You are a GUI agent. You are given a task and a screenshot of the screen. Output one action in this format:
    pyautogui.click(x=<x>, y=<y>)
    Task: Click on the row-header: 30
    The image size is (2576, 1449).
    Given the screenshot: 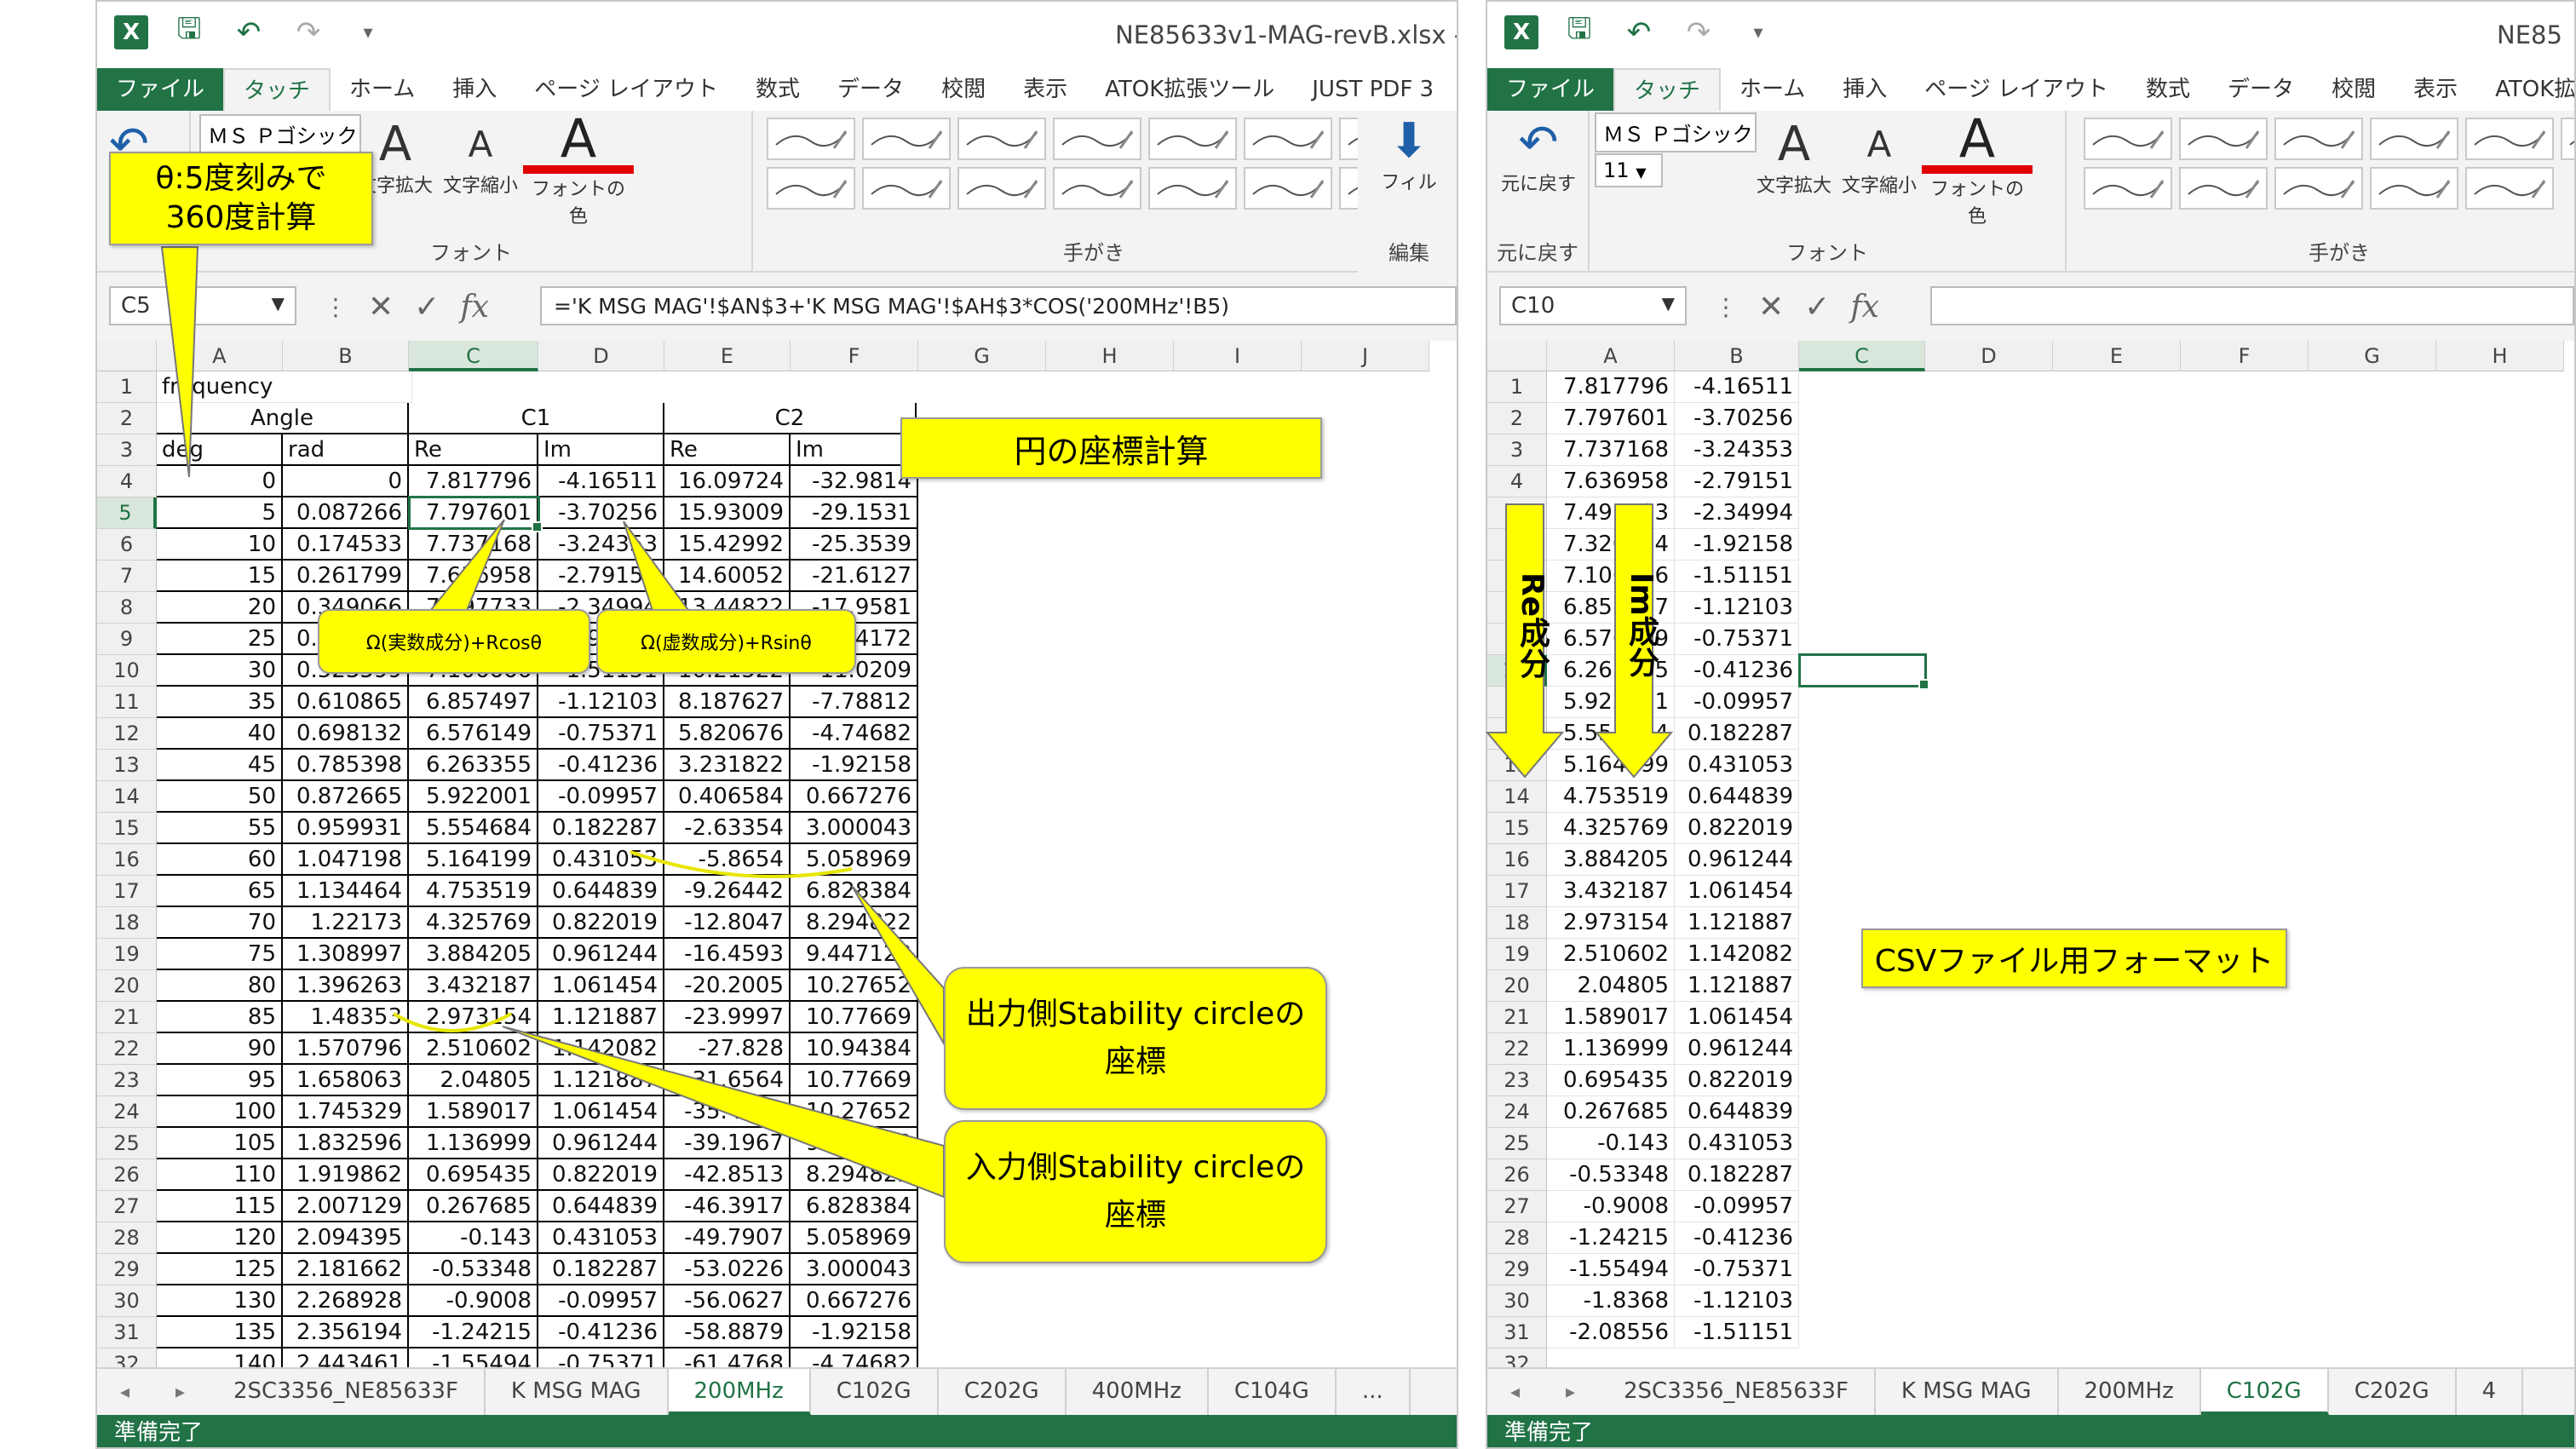 What is the action you would take?
    pyautogui.click(x=1517, y=1301)
    